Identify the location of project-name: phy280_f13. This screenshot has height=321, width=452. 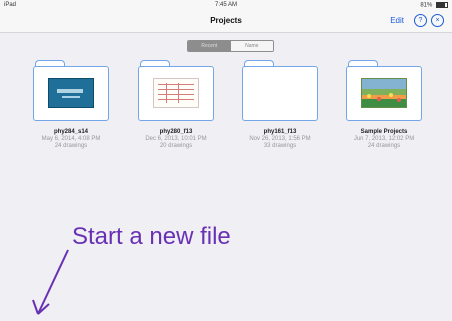
(176, 132).